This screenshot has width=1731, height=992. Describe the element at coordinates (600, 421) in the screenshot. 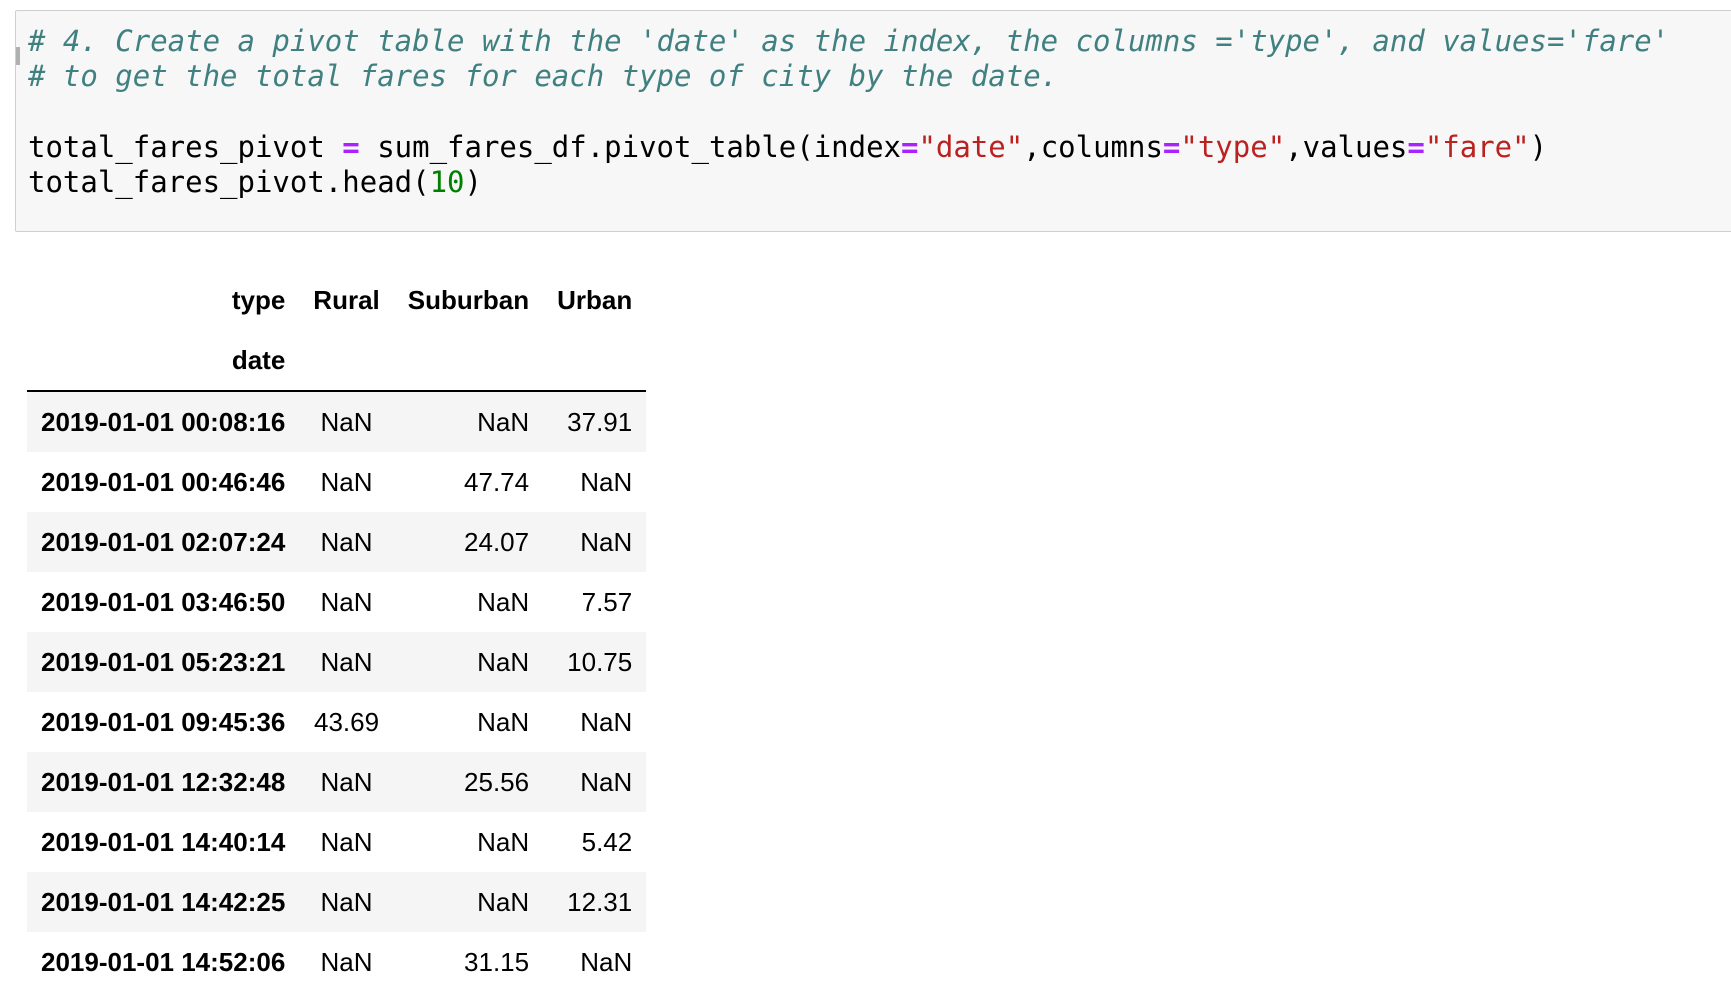

I see `cell-urban: 37.91` at that location.